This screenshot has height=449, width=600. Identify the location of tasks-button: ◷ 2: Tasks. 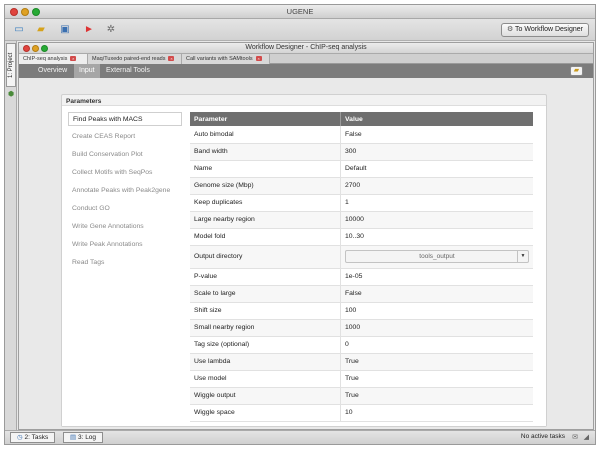
(33, 437).